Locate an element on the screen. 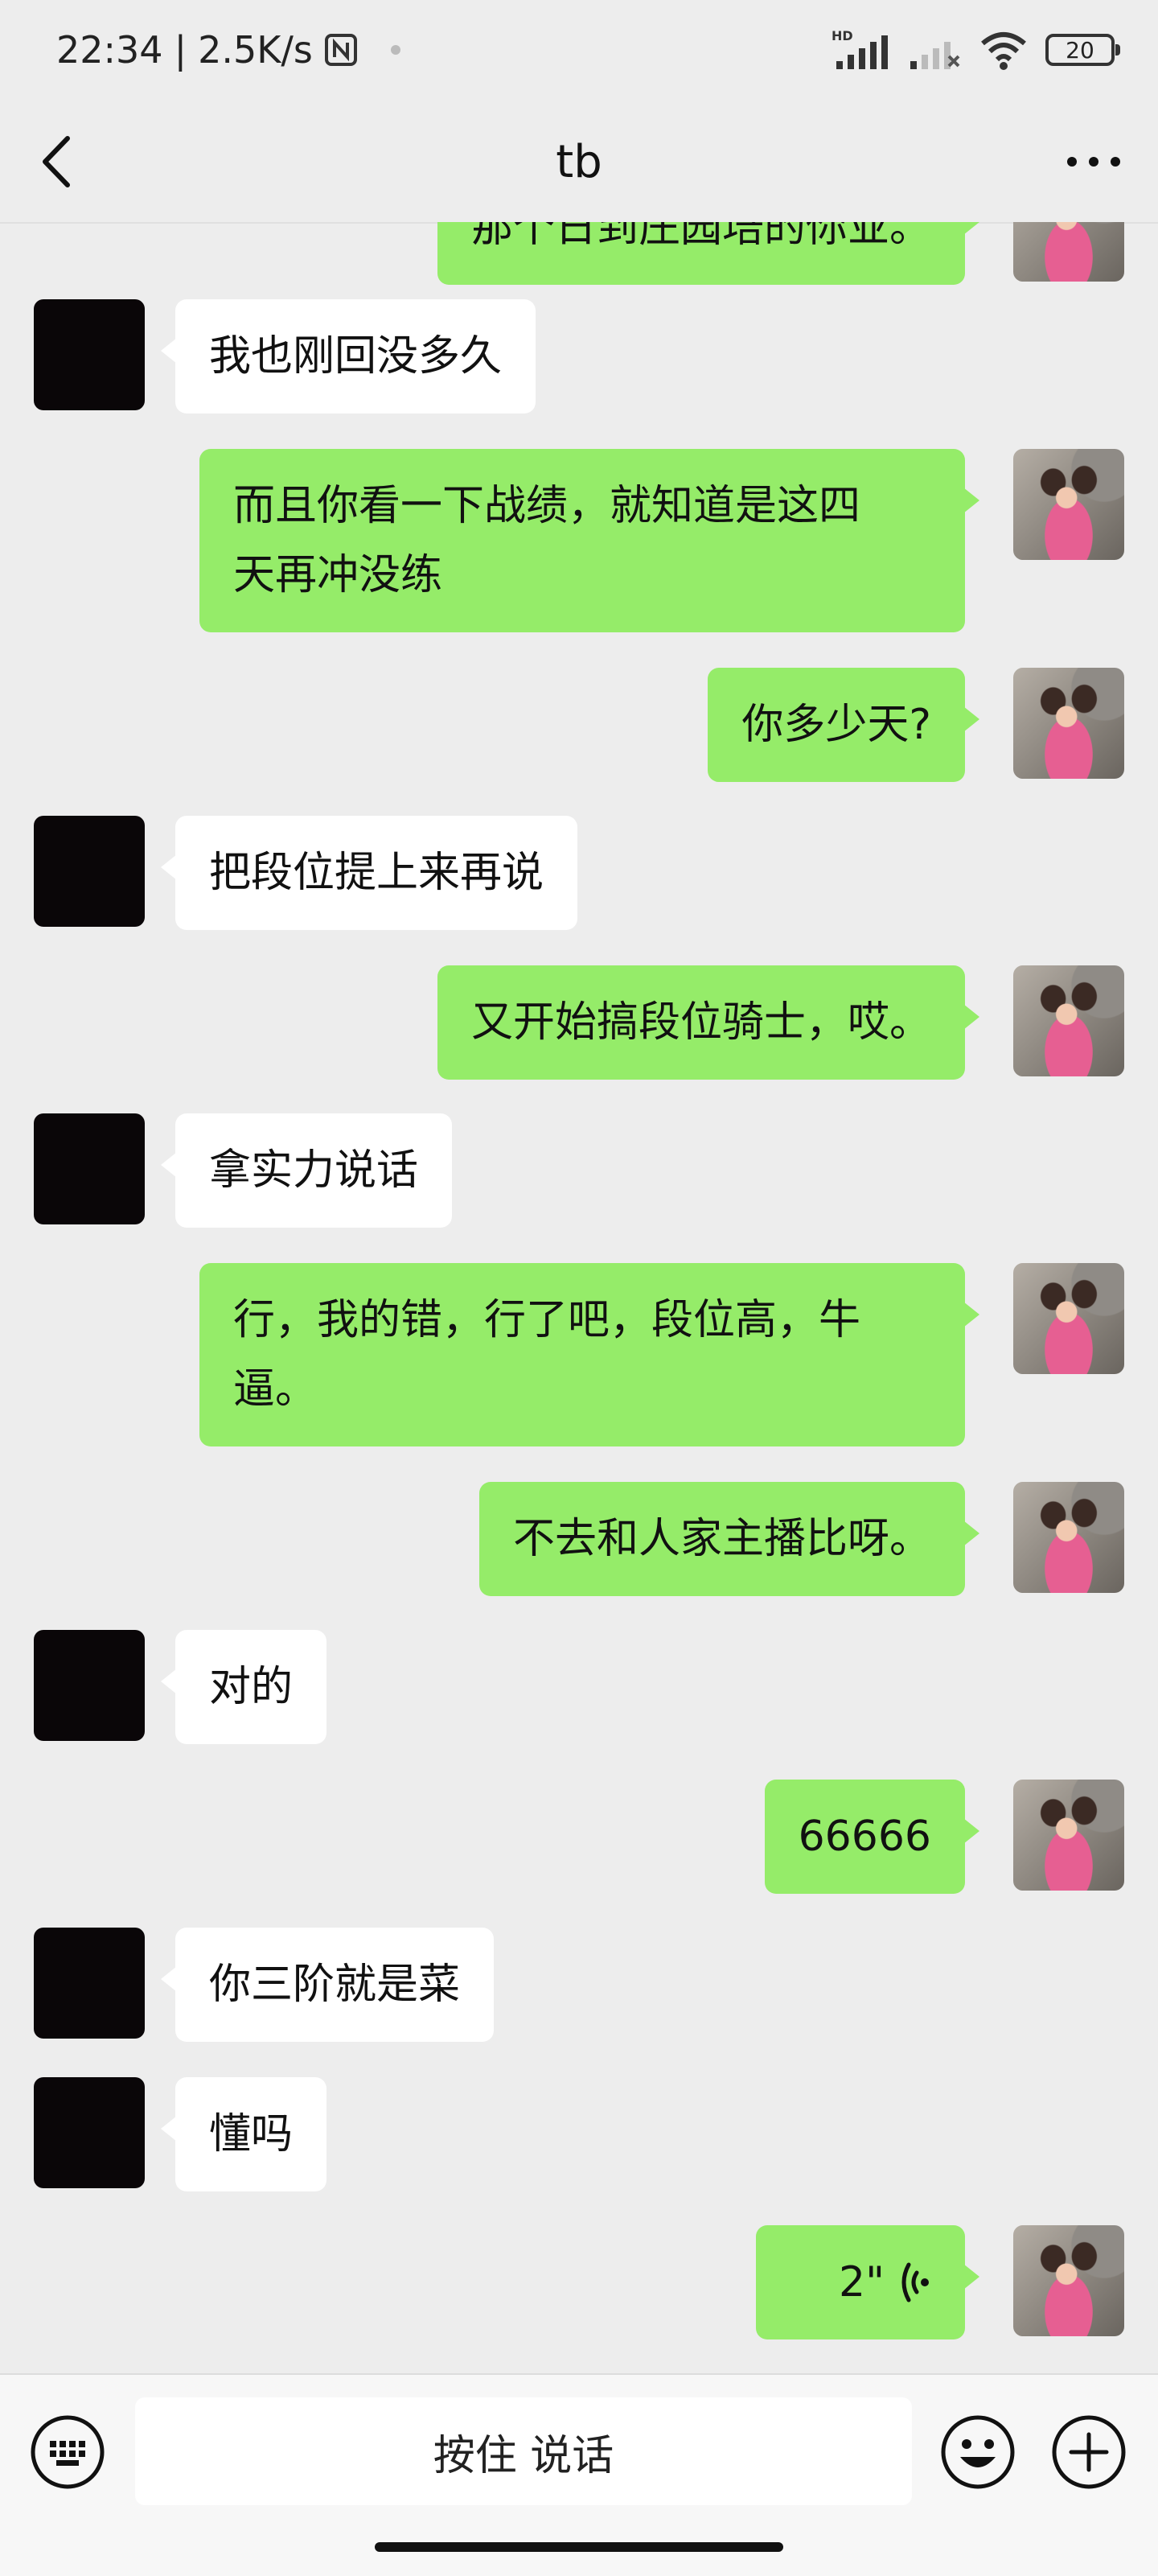 The height and width of the screenshot is (2576, 1158). plus-icon is located at coordinates (1089, 2452).